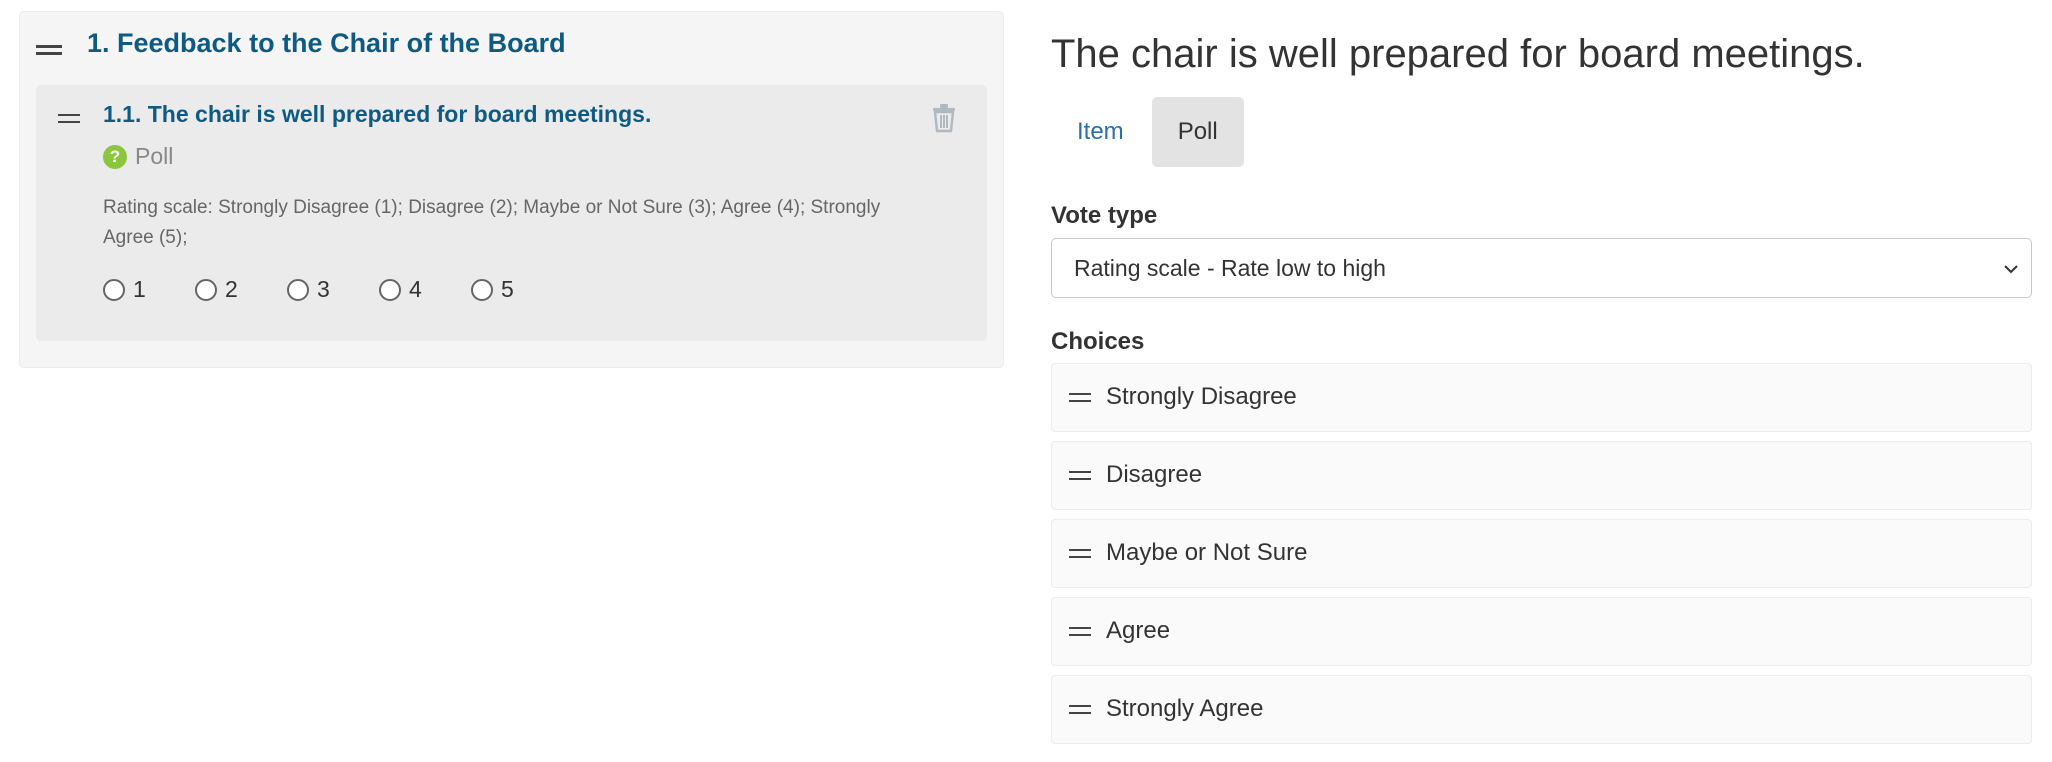 Image resolution: width=2052 pixels, height=762 pixels. What do you see at coordinates (1098, 341) in the screenshot?
I see `choices-label: Choices` at bounding box center [1098, 341].